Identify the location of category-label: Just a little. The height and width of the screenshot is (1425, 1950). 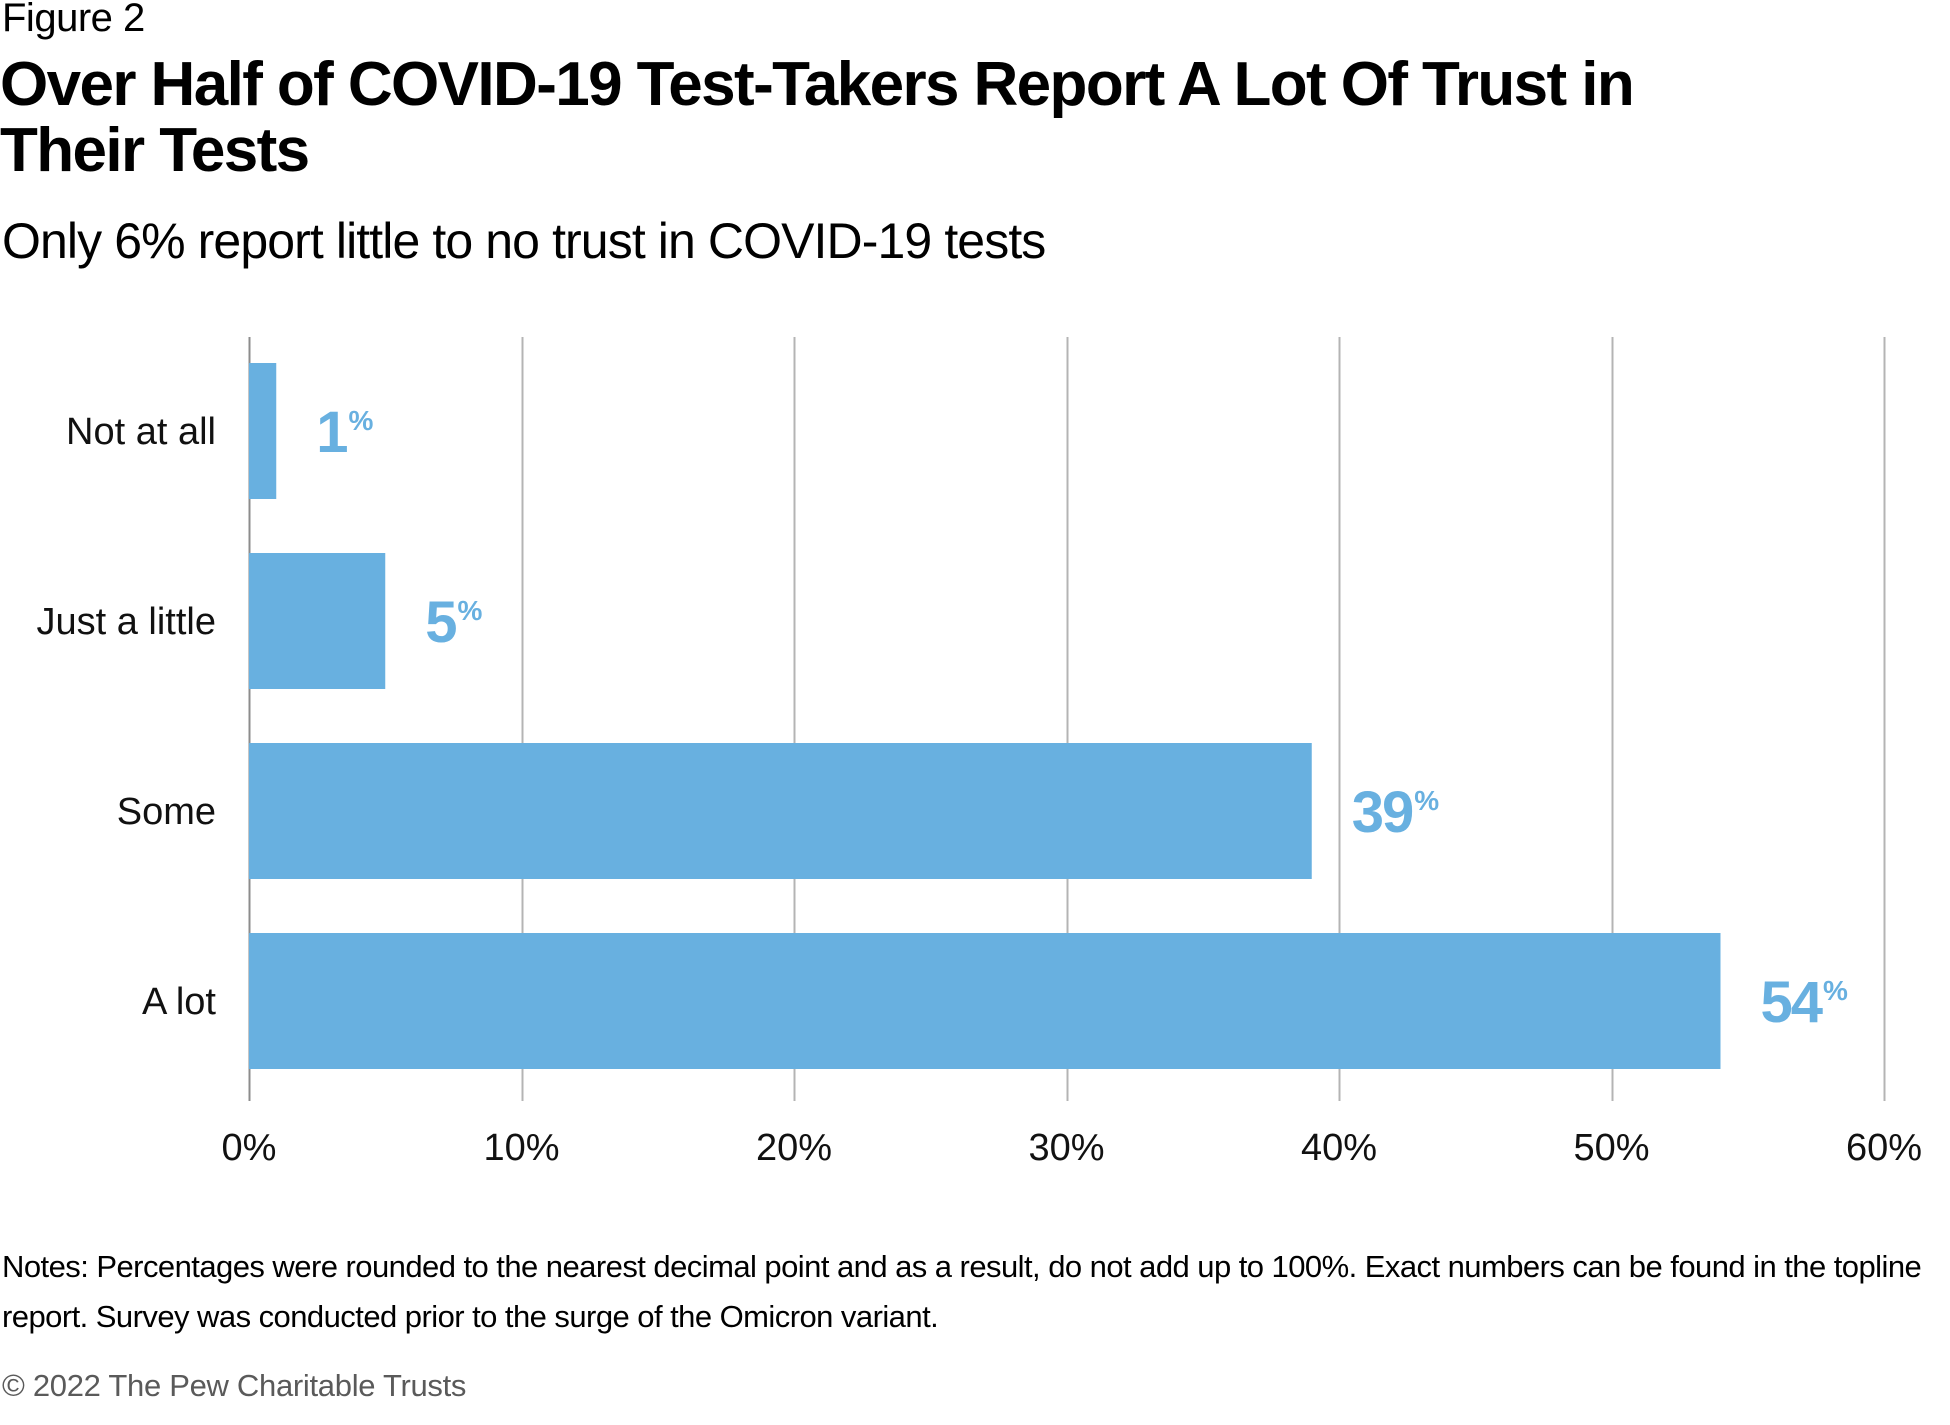
(126, 622).